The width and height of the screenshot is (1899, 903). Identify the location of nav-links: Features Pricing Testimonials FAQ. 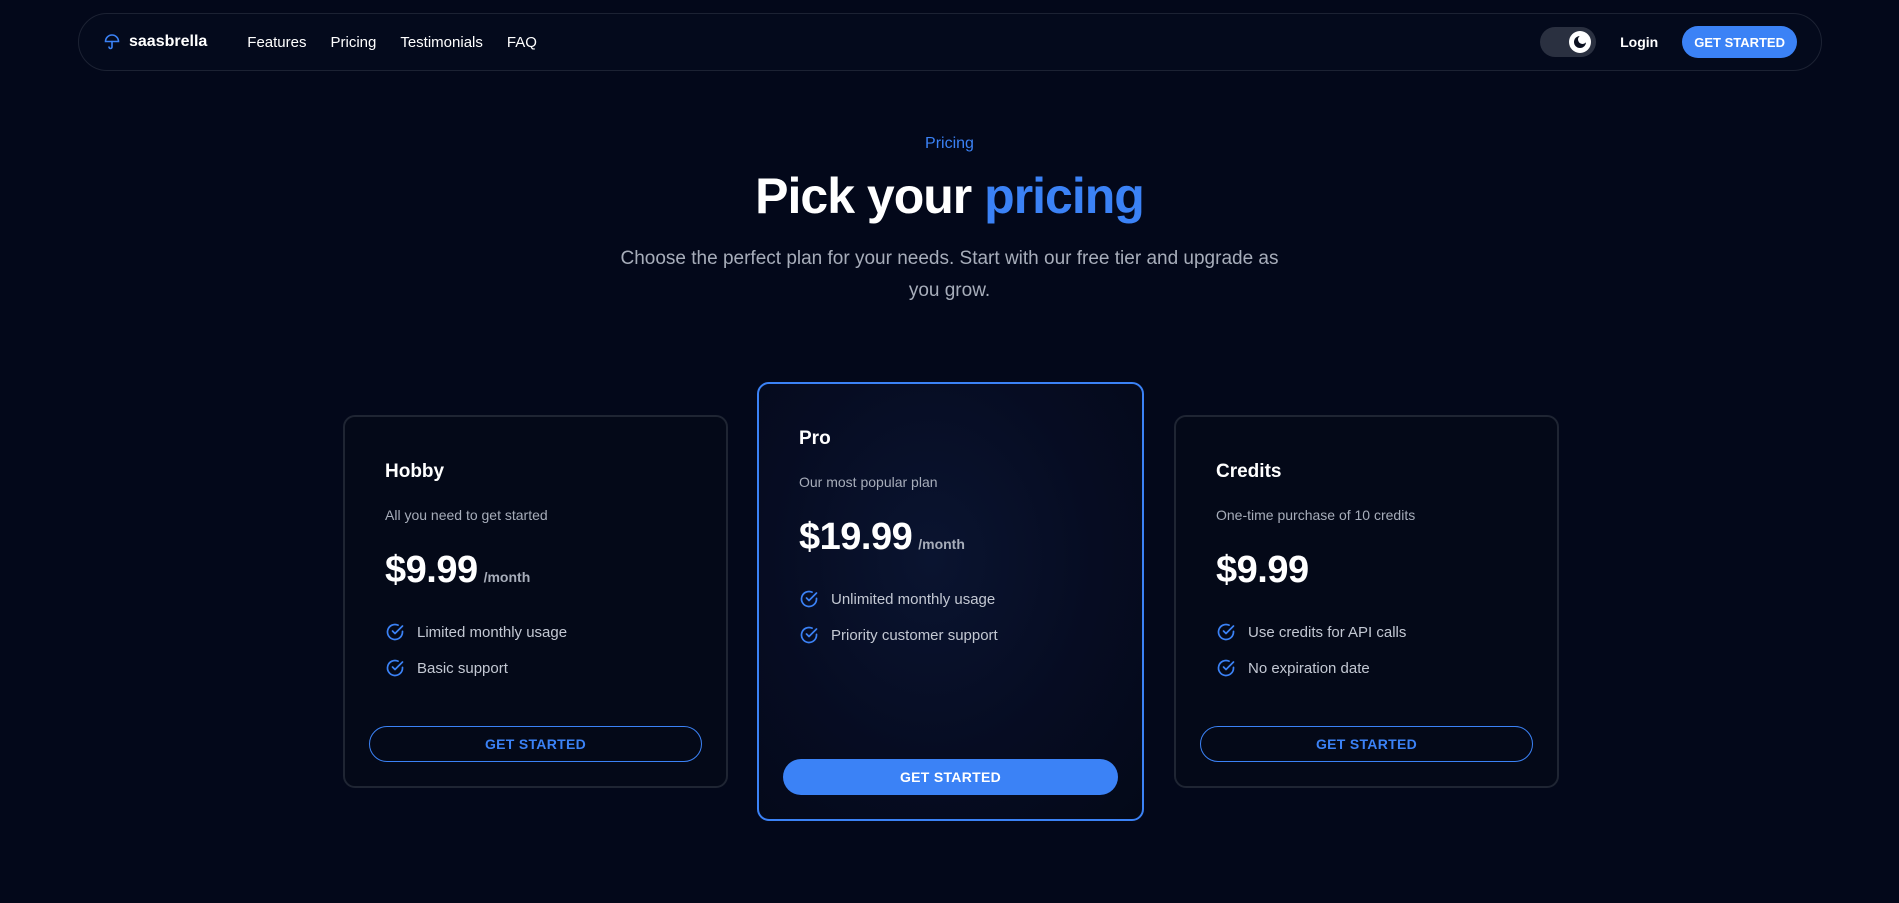
(392, 42).